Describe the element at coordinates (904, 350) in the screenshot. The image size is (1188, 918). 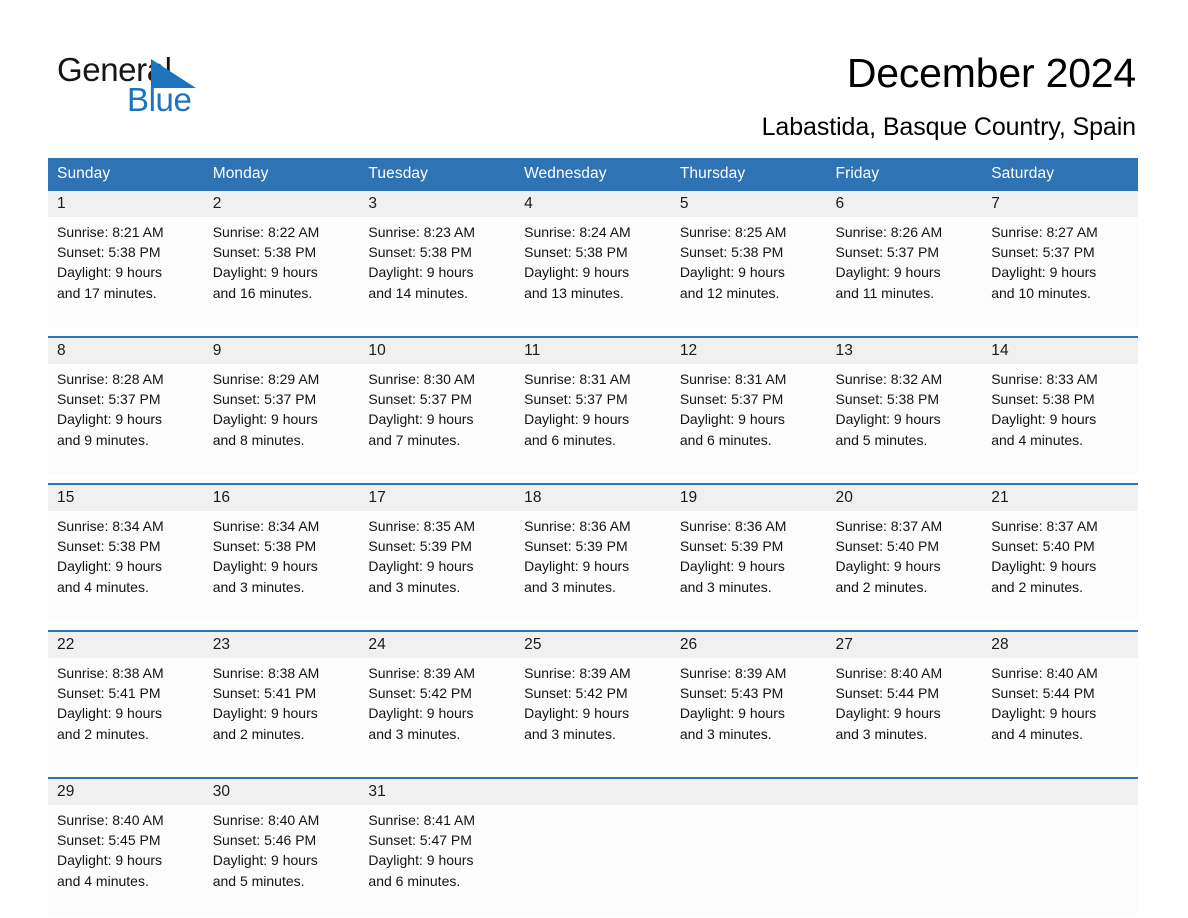
I see `day-number: 13` at that location.